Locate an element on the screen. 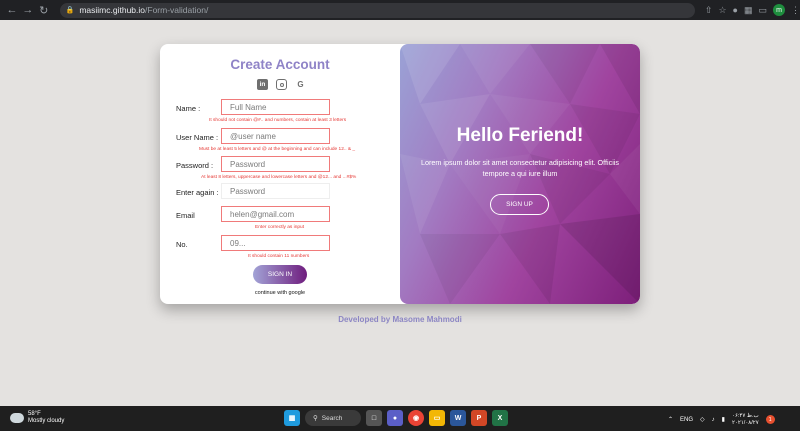 This screenshot has width=800, height=431. social-links: in G is located at coordinates (281, 84).